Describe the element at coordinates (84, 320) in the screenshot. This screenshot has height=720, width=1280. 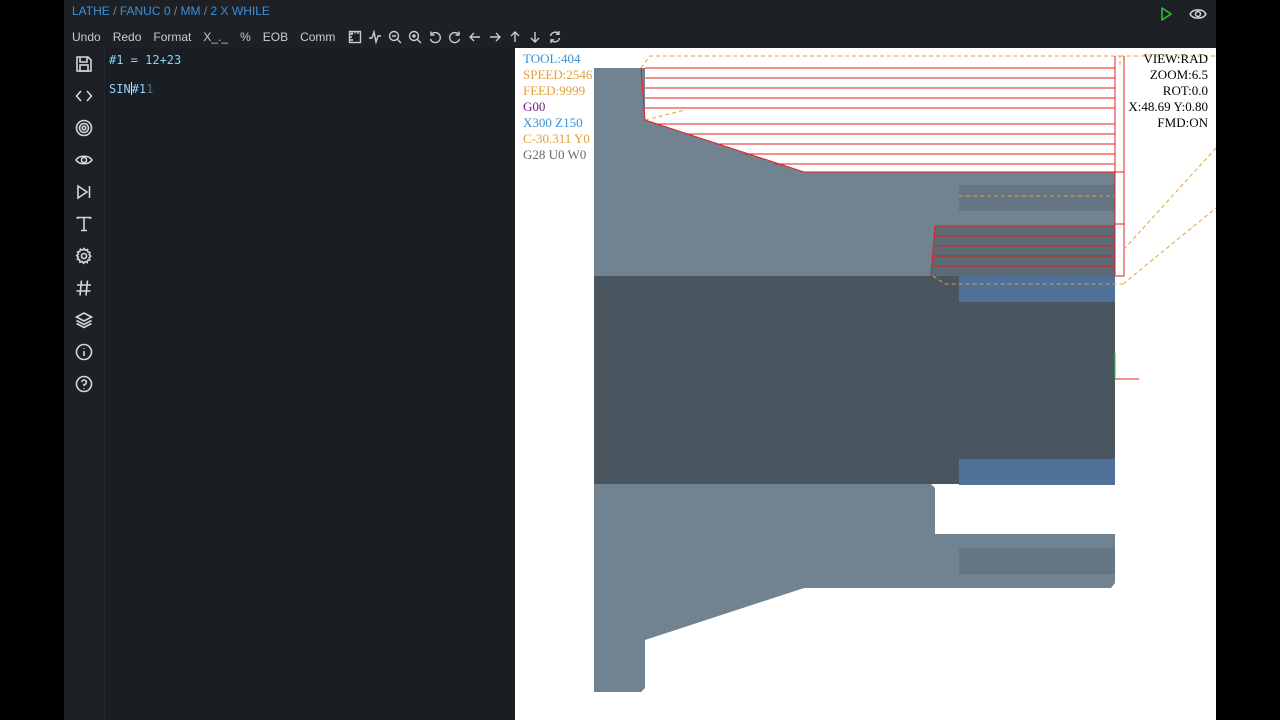
I see `layers-icon` at that location.